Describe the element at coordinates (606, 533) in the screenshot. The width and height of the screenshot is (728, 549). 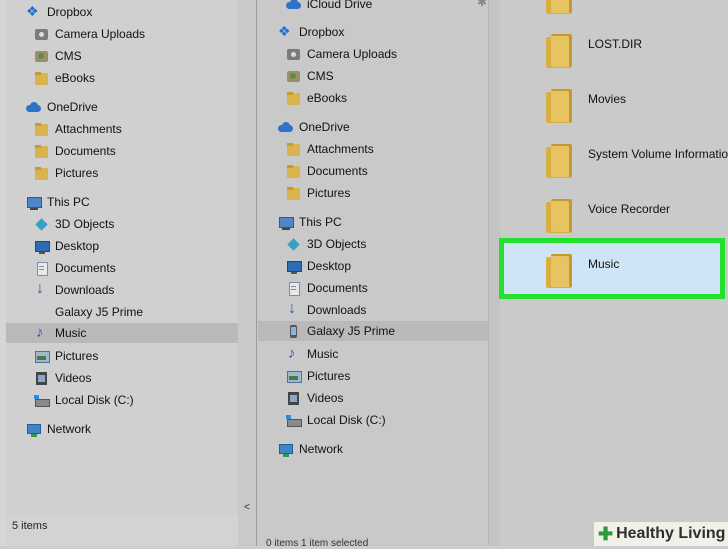
I see `plus-icon: ✚` at that location.